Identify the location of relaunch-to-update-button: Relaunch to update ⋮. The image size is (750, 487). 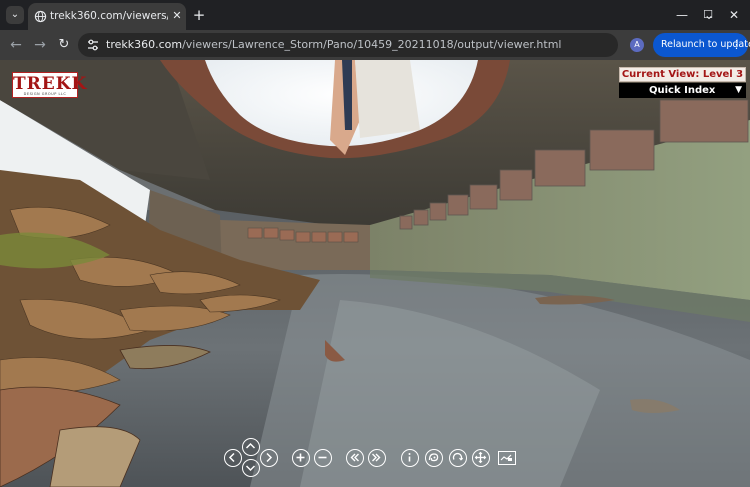
(701, 45).